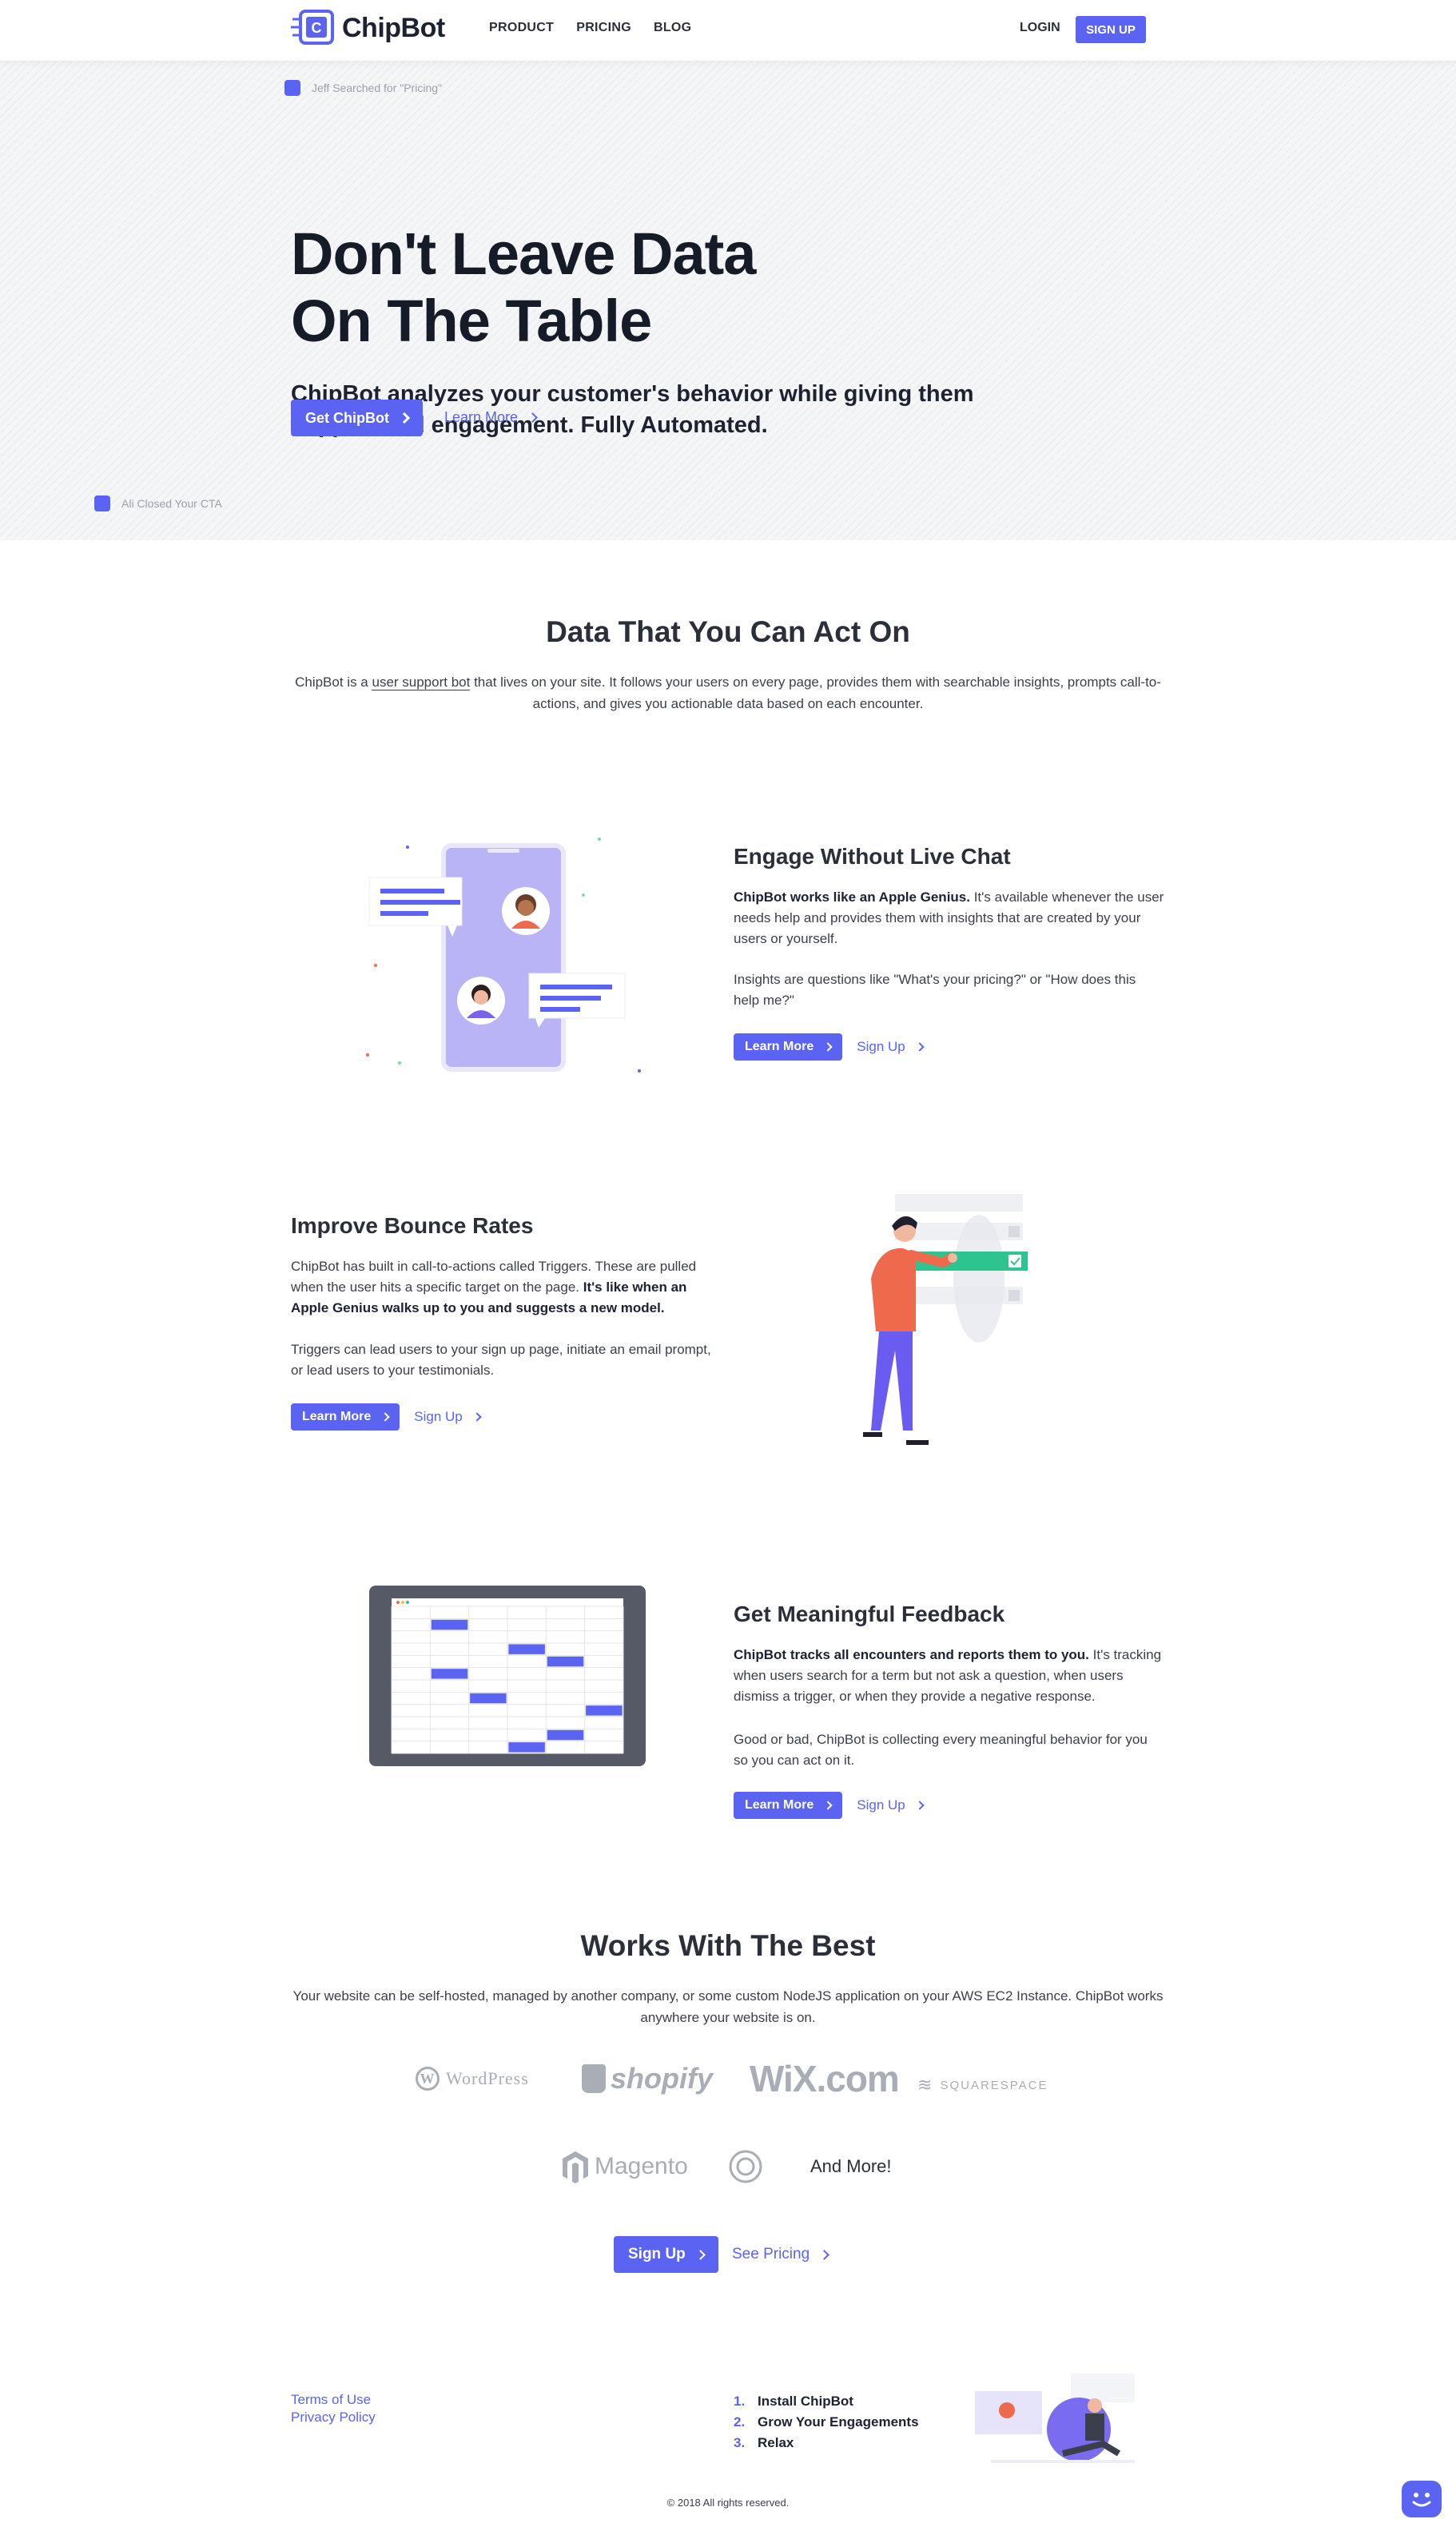 This screenshot has width=1456, height=2535. Describe the element at coordinates (781, 2254) in the screenshot. I see `see-pricing-link: See Pricing` at that location.